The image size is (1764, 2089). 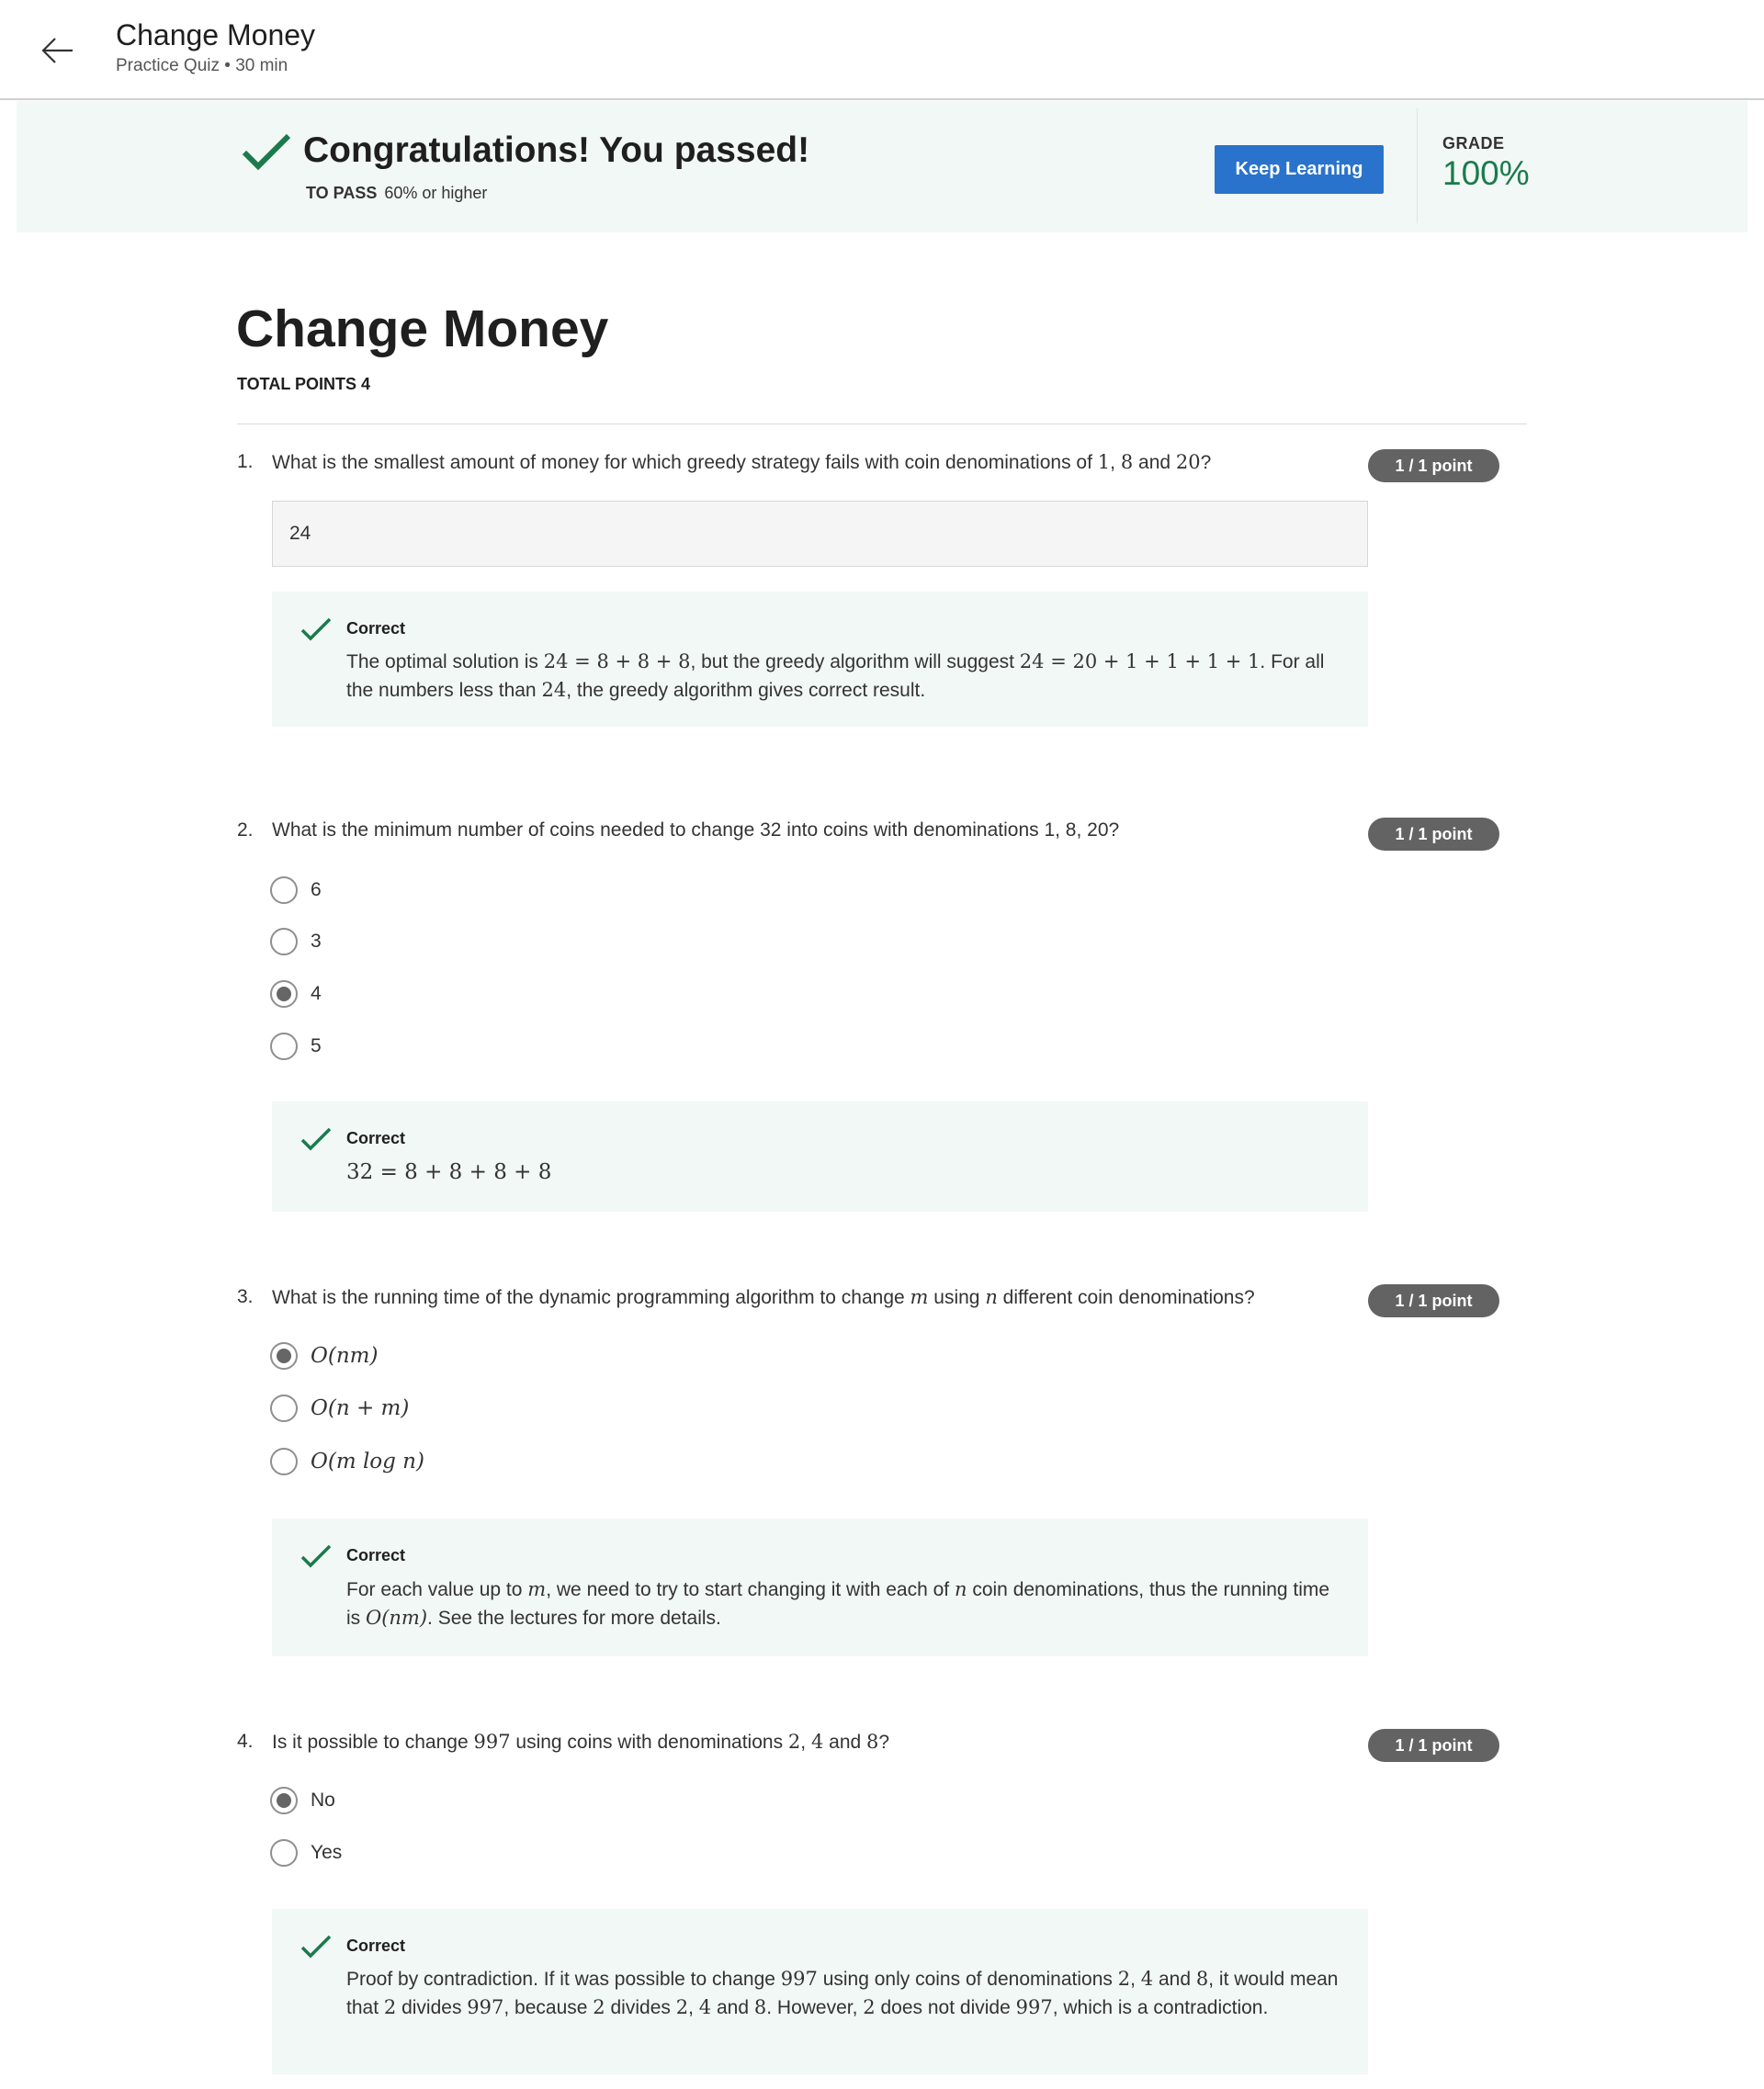 What do you see at coordinates (556, 150) in the screenshot?
I see `pass-message: Congratulations! You passed!` at bounding box center [556, 150].